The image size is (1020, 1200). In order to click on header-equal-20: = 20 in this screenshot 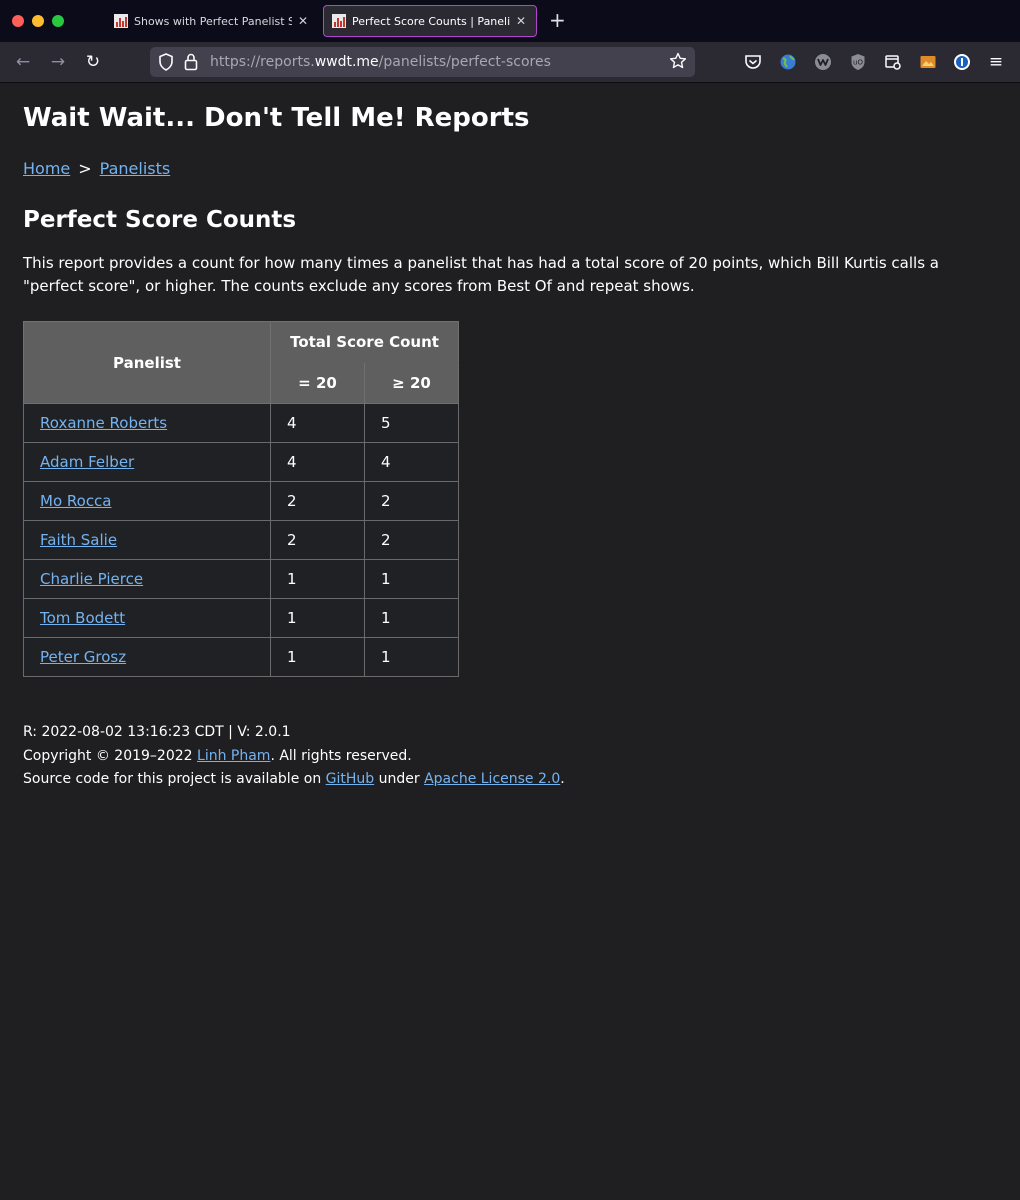, I will do `click(317, 383)`.